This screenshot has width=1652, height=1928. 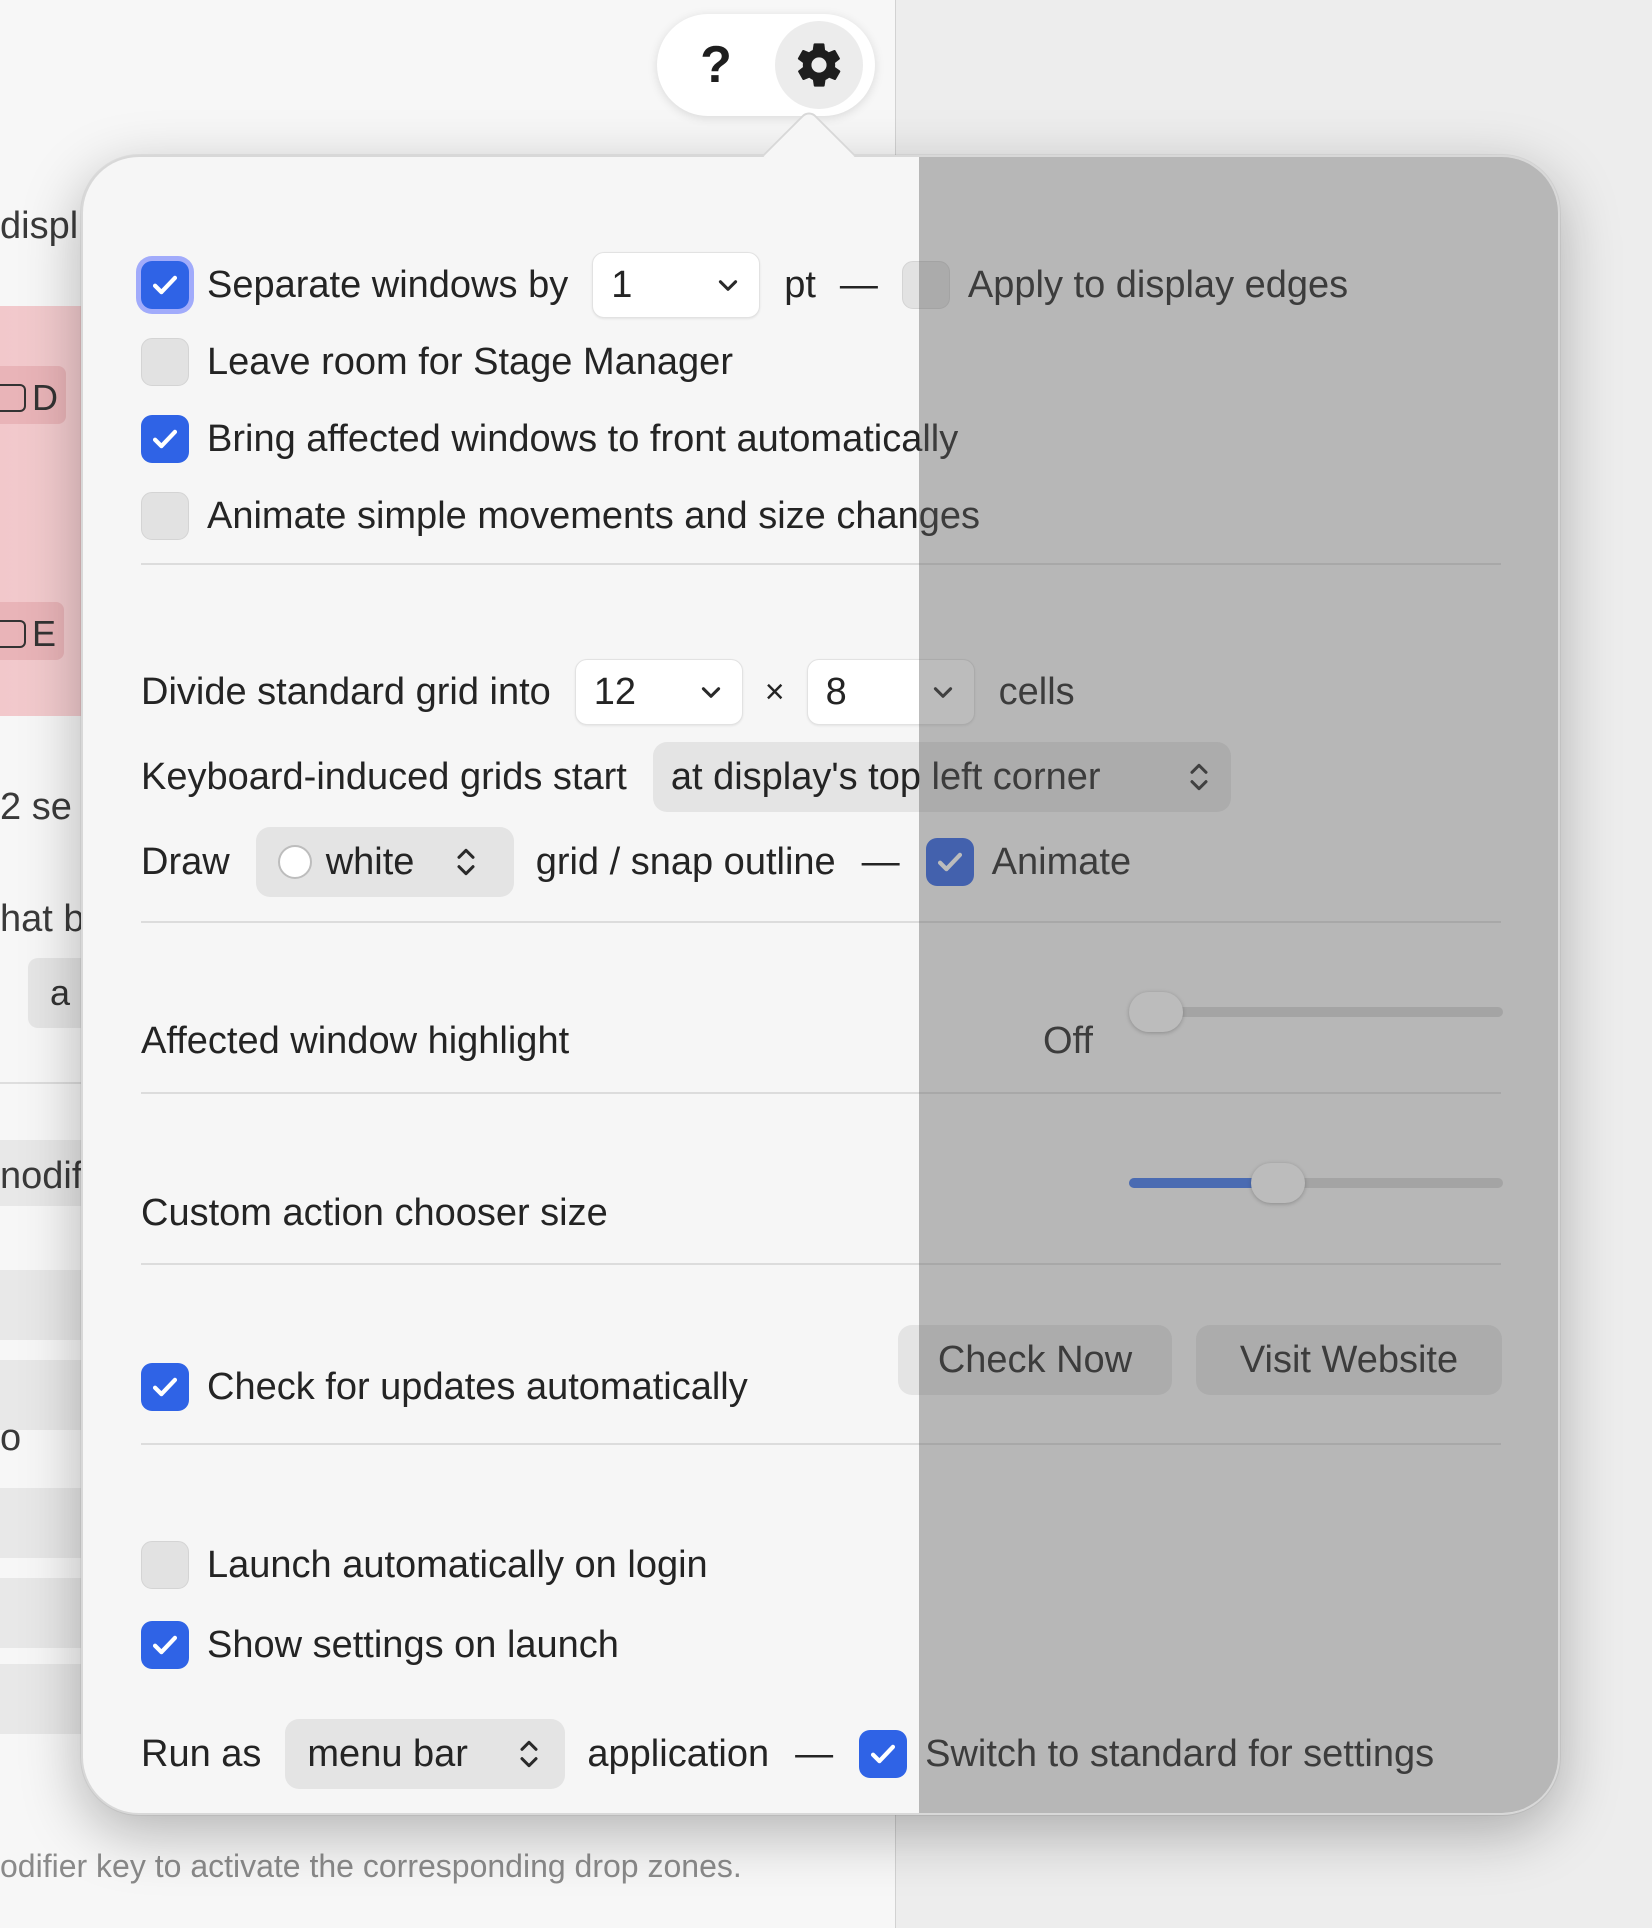 What do you see at coordinates (477, 1386) in the screenshot?
I see `check-updates-label: Check for updates automatically` at bounding box center [477, 1386].